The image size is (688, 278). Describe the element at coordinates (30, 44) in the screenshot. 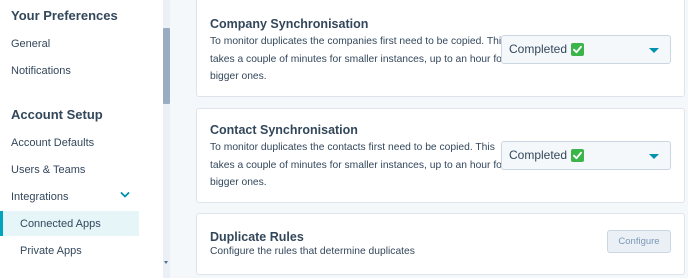

I see `sidebar-item-general: General` at that location.